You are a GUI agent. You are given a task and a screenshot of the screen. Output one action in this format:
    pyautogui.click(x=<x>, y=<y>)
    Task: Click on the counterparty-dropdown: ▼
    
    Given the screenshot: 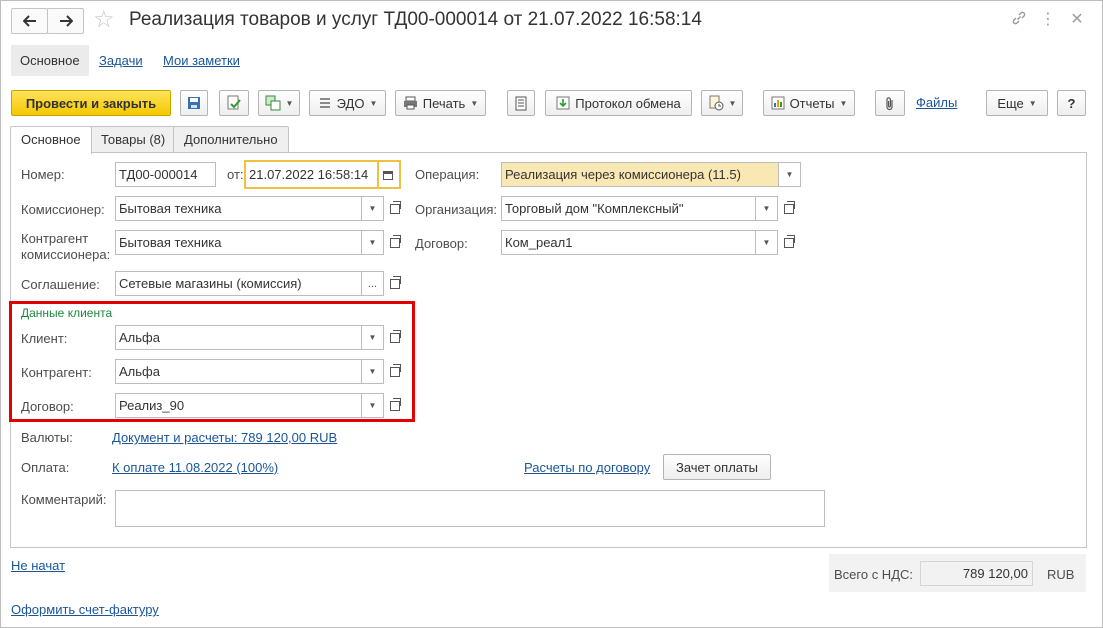 What is the action you would take?
    pyautogui.click(x=373, y=371)
    